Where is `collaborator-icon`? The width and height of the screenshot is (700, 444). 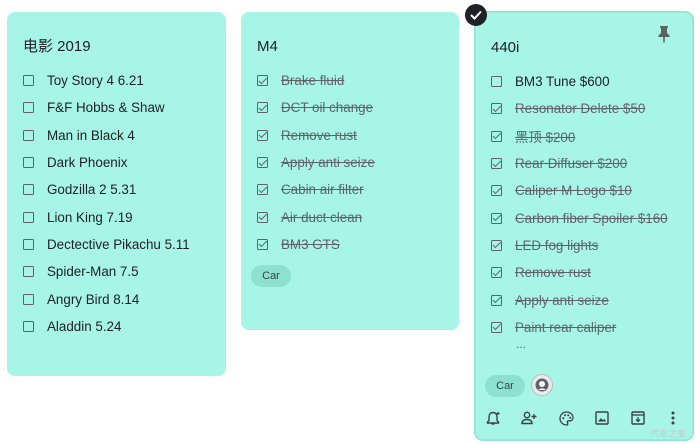 collaborator-icon is located at coordinates (529, 418).